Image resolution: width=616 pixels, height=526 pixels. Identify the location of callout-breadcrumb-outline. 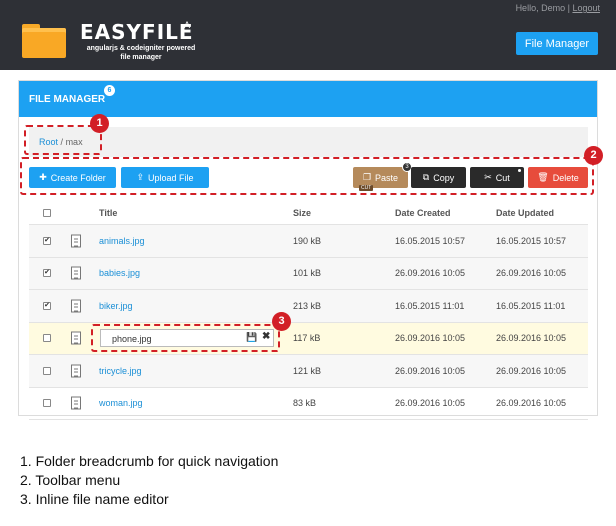
(63, 140).